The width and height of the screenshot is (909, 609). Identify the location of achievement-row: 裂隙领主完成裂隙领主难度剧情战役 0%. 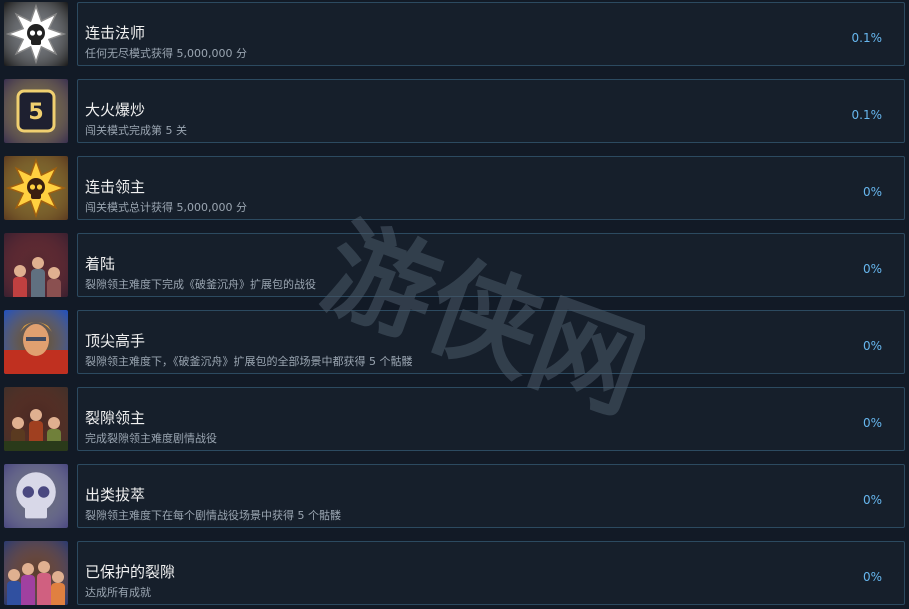
(454, 420).